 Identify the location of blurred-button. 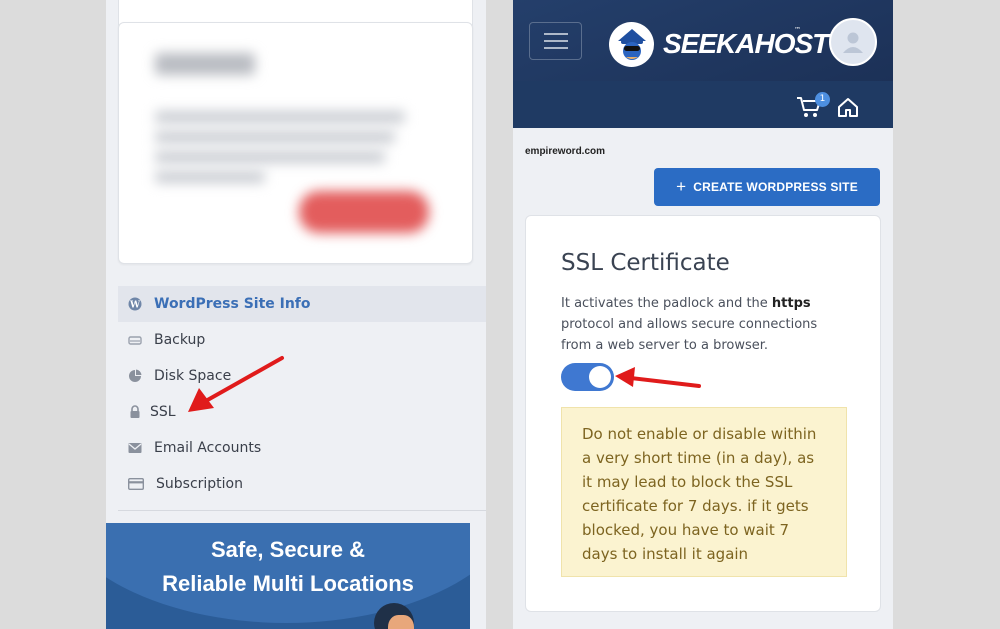
(364, 212).